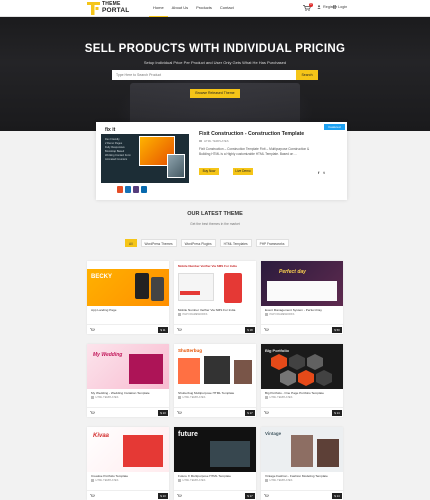 This screenshot has width=430, height=500. What do you see at coordinates (272, 243) in the screenshot?
I see `tab-php-frameworks: PHP Frameworks` at bounding box center [272, 243].